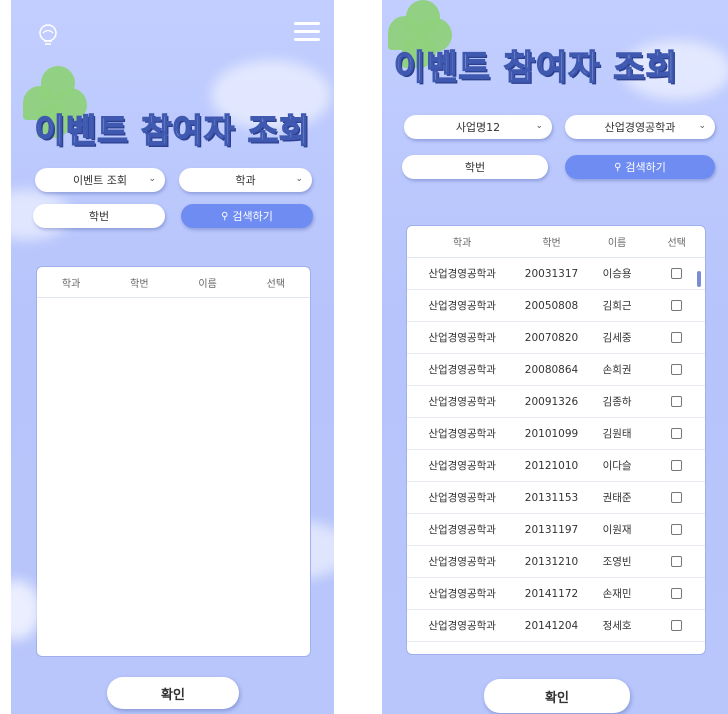 This screenshot has height=714, width=728. Describe the element at coordinates (551, 497) in the screenshot. I see `cell-student-id: 20131153` at that location.